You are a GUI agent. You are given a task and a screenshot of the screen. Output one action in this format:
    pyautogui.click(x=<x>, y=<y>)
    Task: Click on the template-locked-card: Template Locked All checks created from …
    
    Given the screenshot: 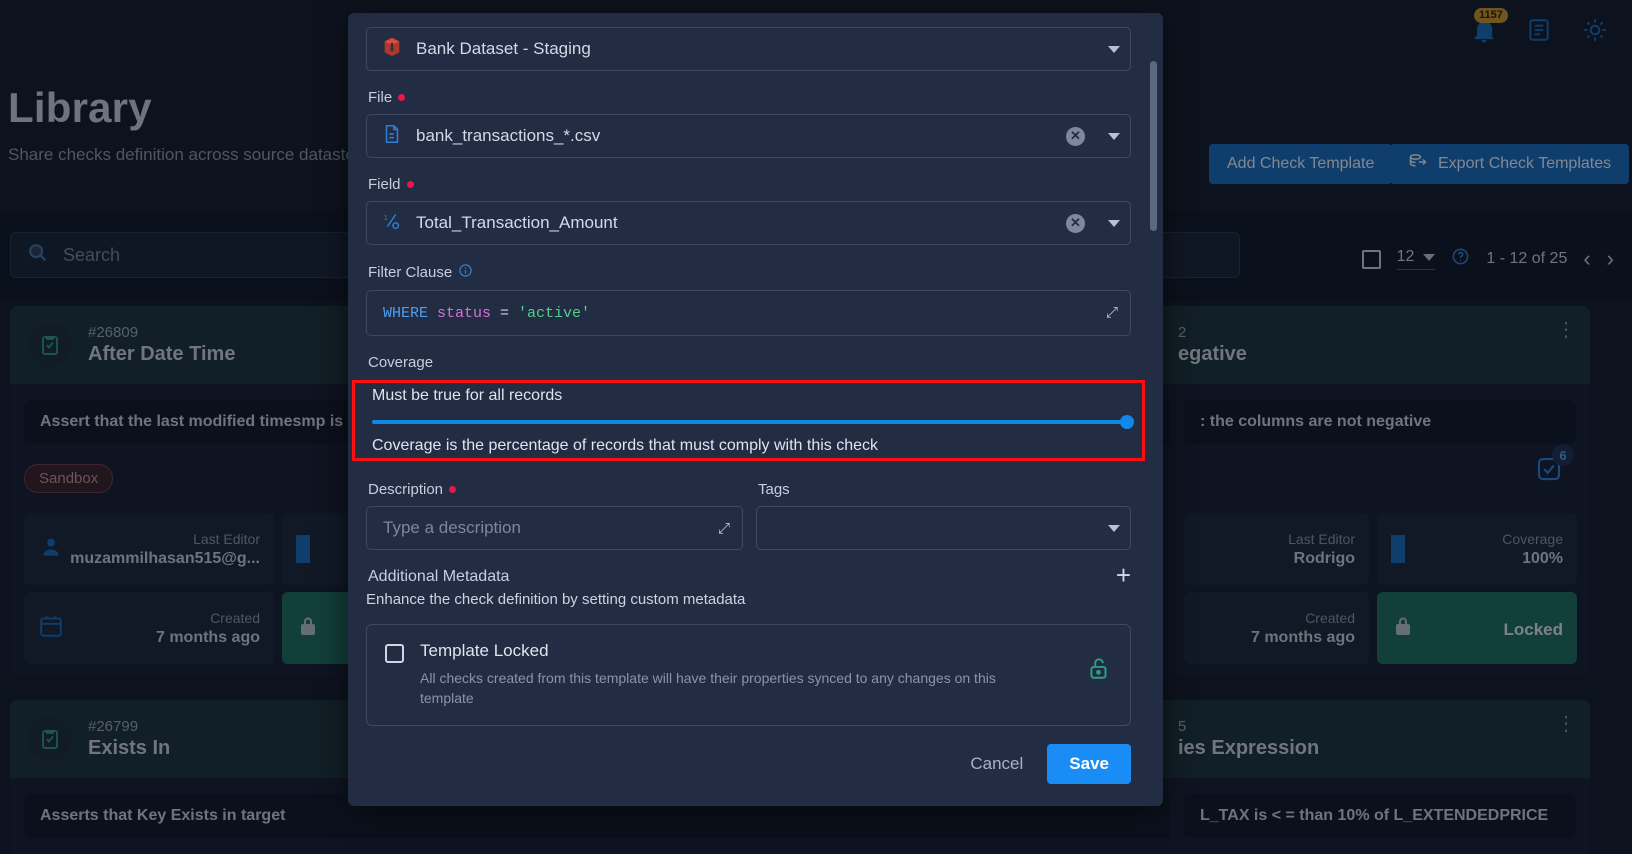 What is the action you would take?
    pyautogui.click(x=748, y=675)
    